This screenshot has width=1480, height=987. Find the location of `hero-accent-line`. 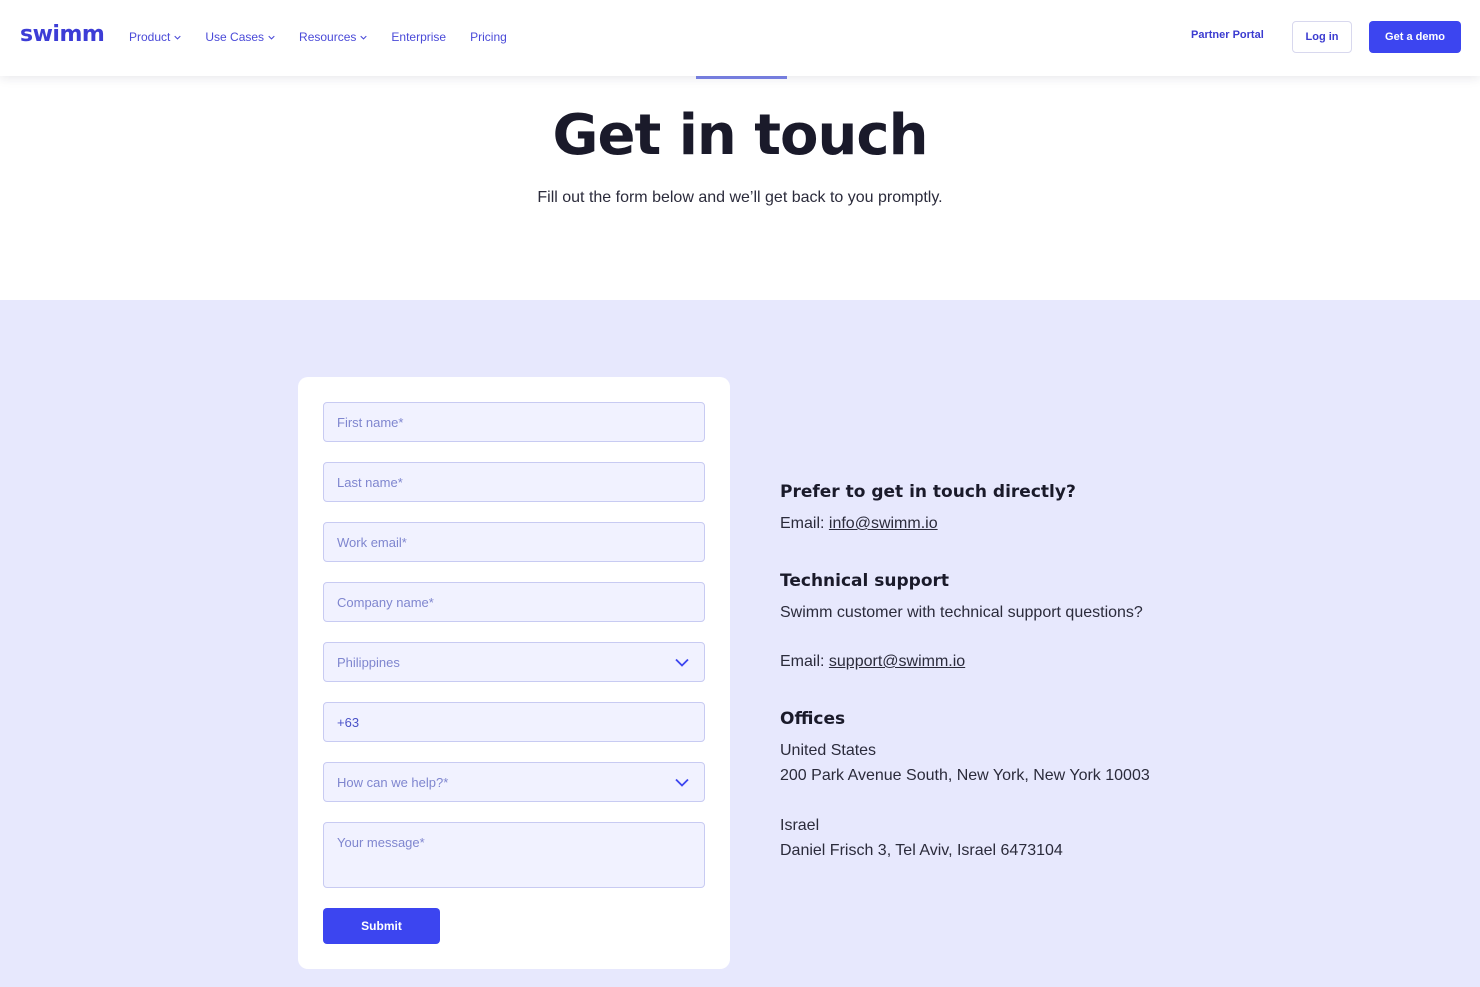

hero-accent-line is located at coordinates (741, 77).